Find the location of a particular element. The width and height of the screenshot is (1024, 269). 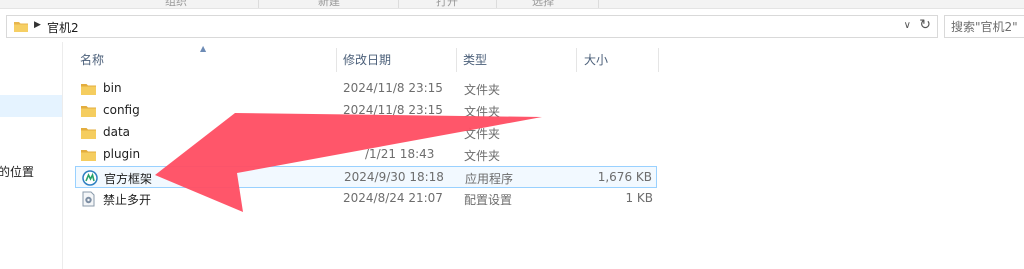

nav-item-selected is located at coordinates (31, 106).